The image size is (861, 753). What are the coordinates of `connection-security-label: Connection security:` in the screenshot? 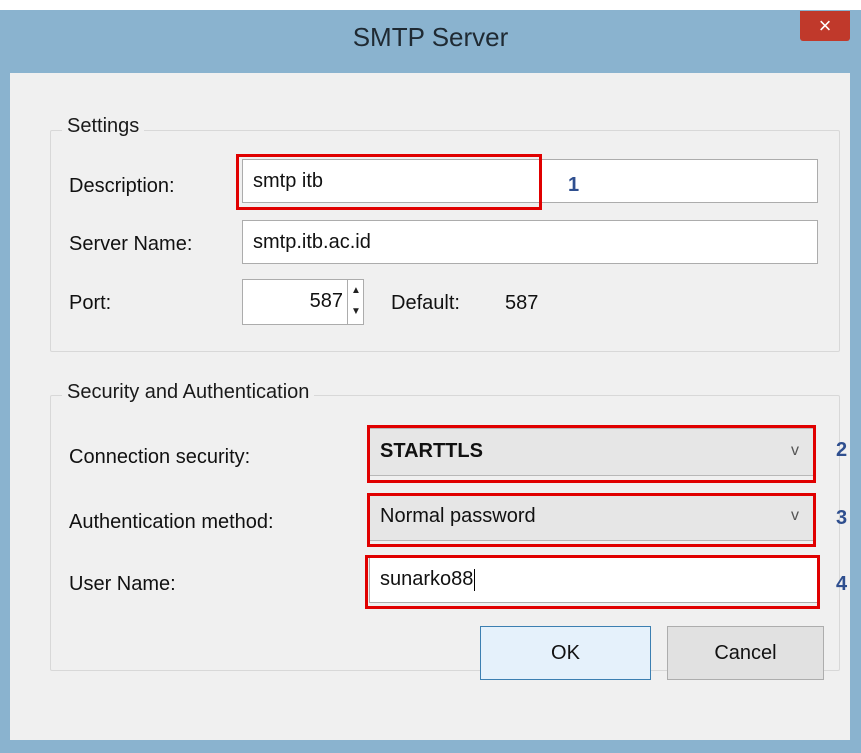 It's located at (160, 457).